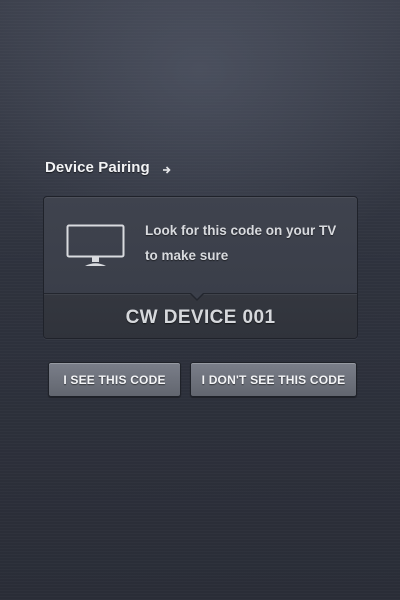 The image size is (400, 600). Describe the element at coordinates (114, 379) in the screenshot. I see `i-see-this-code-button: I SEE THIS CODE` at that location.